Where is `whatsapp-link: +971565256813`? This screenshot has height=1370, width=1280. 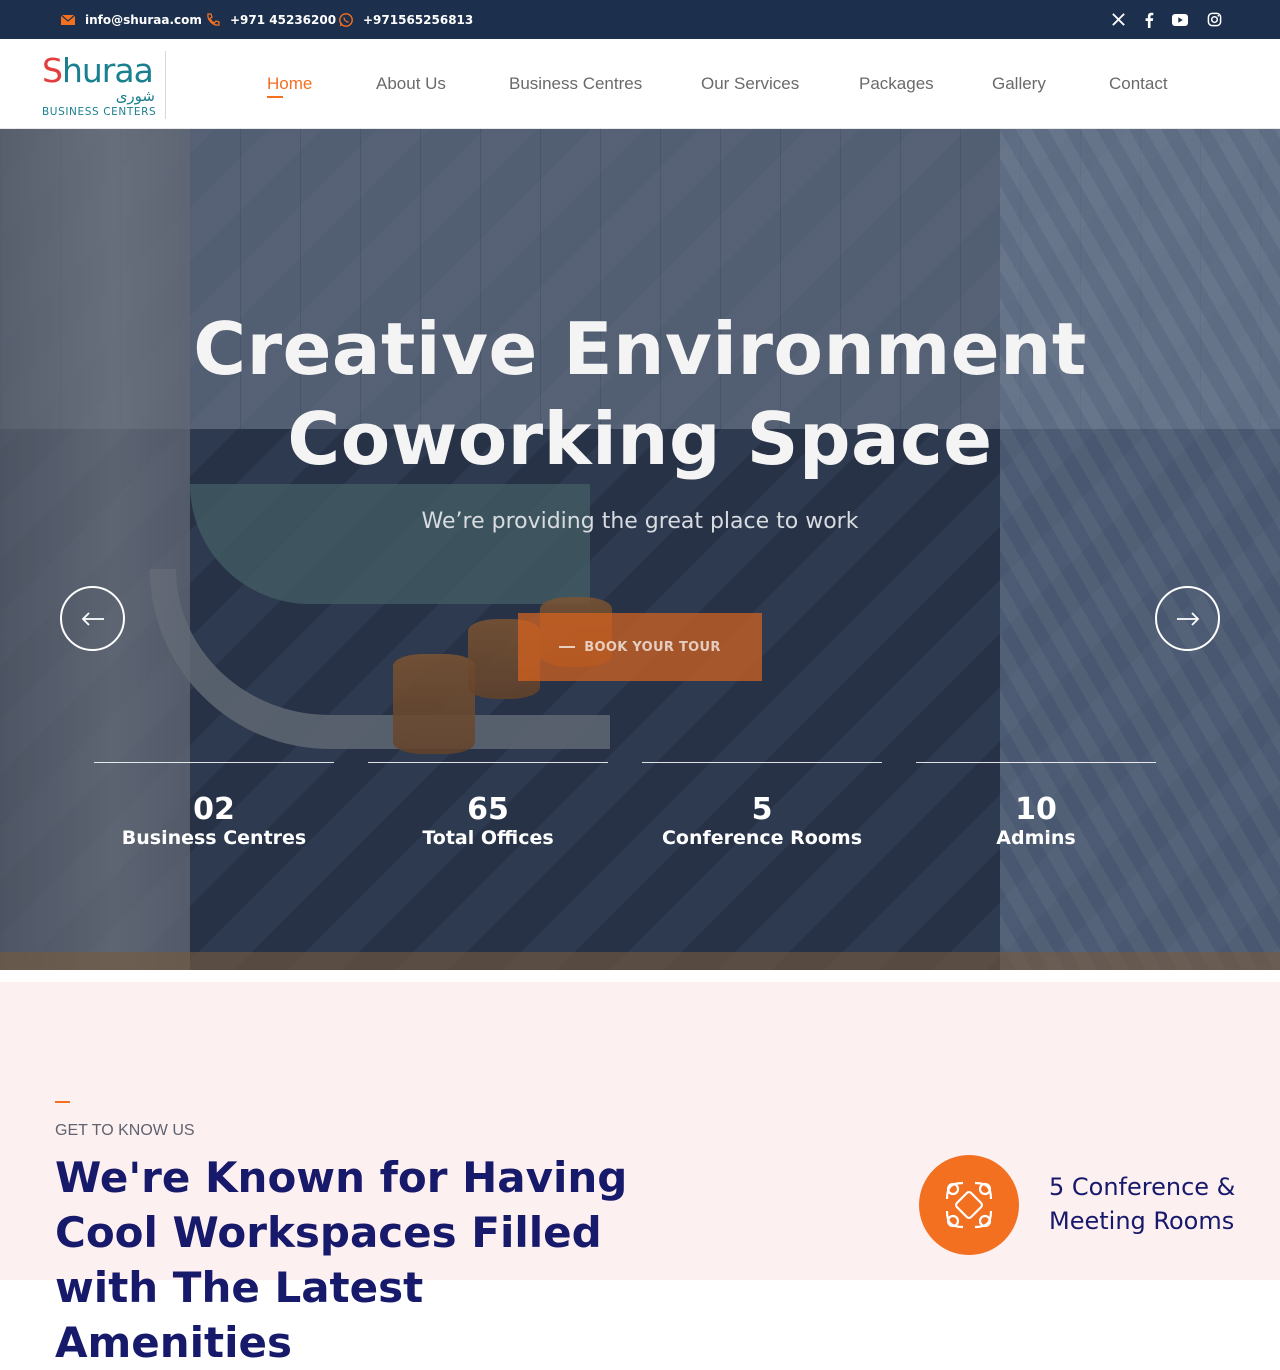
whatsapp-link: +971565256813 is located at coordinates (405, 19).